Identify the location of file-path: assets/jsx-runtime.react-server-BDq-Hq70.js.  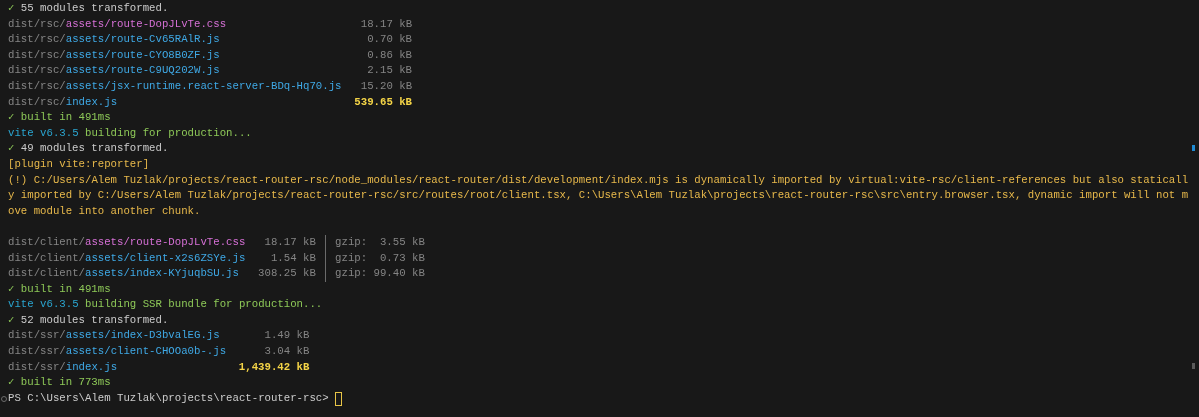
(203, 86).